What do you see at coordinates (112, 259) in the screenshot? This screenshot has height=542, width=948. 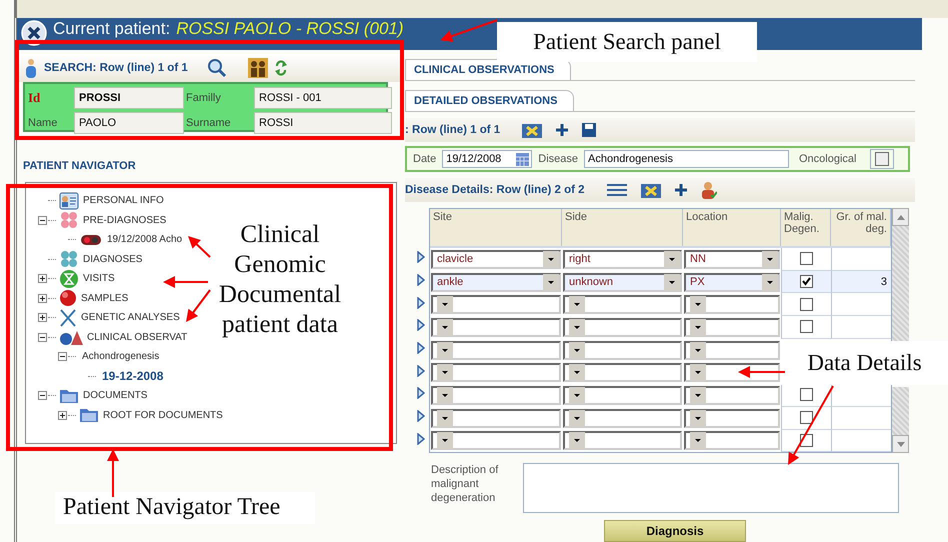 I see `tree-item: DIAGNOSES` at bounding box center [112, 259].